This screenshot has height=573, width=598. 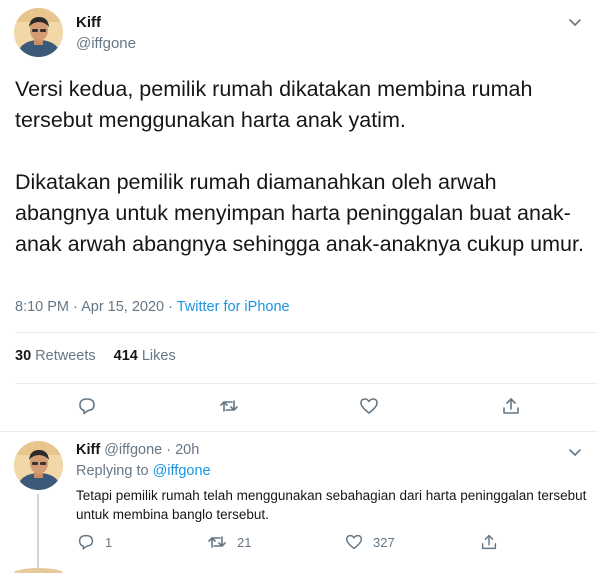 I want to click on tweet-time: 8:10 PM · Apr 15, 2020 ·, so click(x=96, y=307).